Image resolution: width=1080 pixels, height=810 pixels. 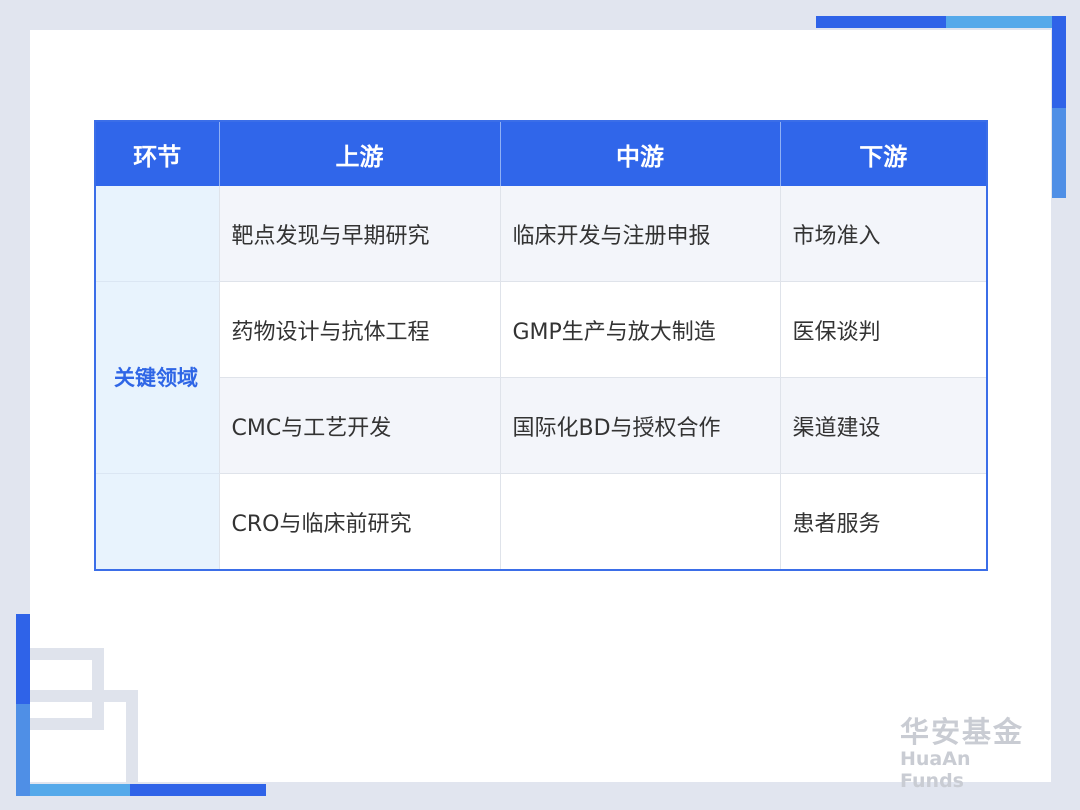 I want to click on key-areas-label: 关键领域, so click(x=156, y=378).